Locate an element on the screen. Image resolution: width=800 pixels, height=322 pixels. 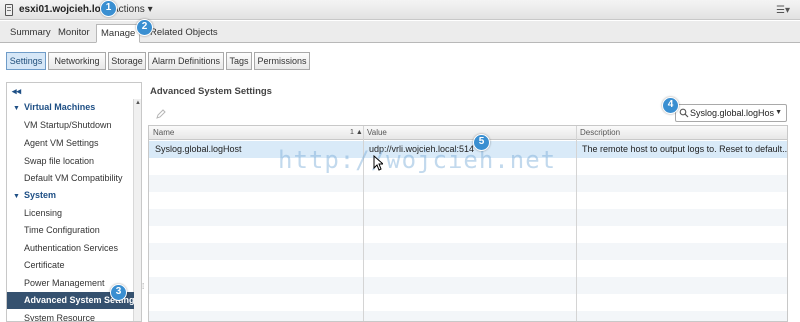
tab-related-objects: Related Objects is located at coordinates (184, 33).